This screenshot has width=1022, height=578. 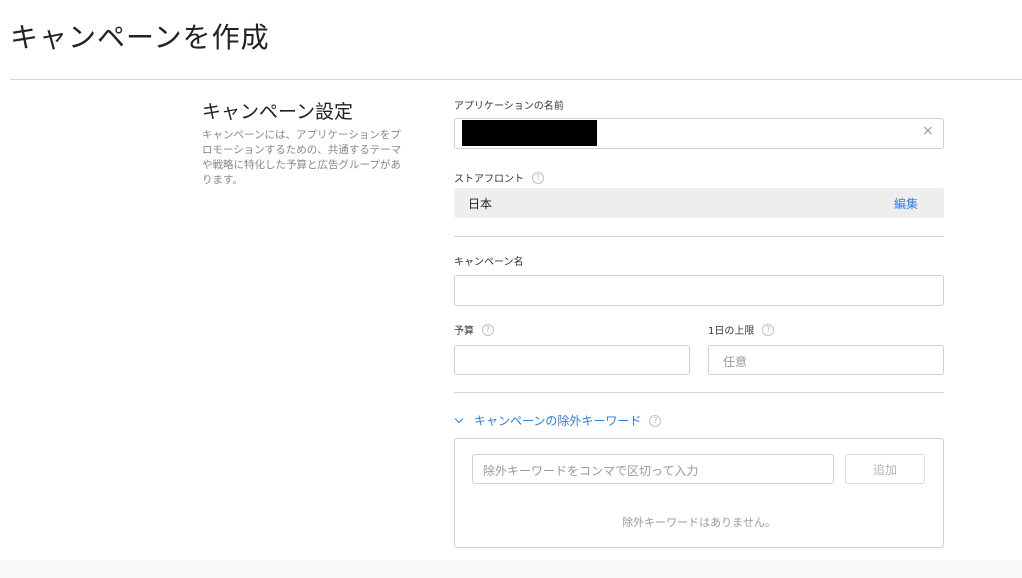 What do you see at coordinates (140, 37) in the screenshot?
I see `page-title: キャンペーンを作成` at bounding box center [140, 37].